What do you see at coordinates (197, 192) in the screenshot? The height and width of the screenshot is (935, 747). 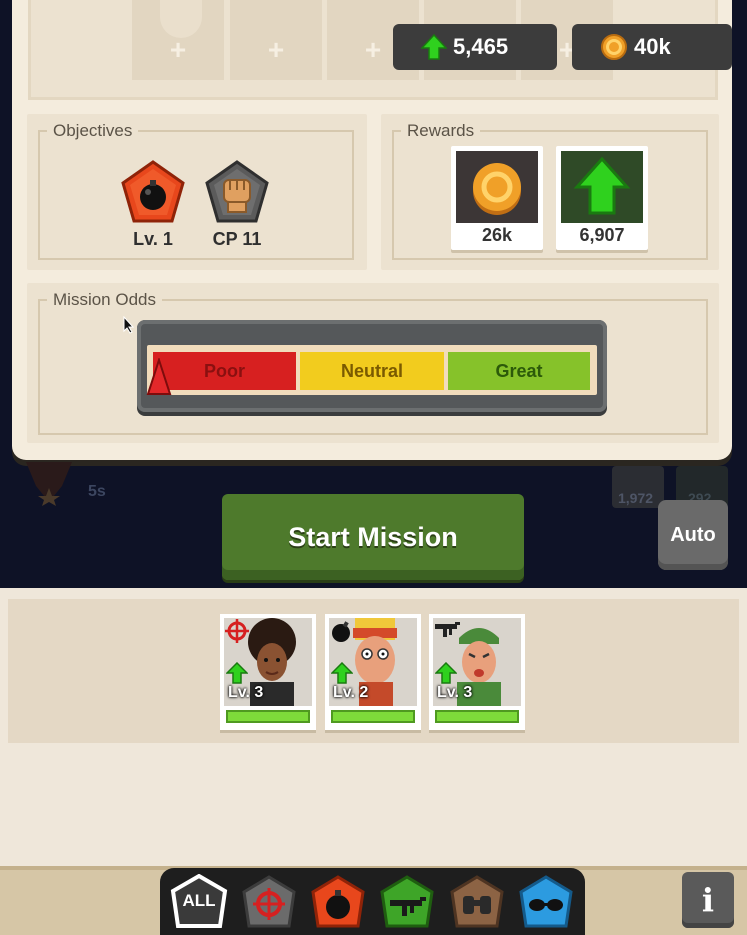 I see `objectives-box: Objectives` at bounding box center [197, 192].